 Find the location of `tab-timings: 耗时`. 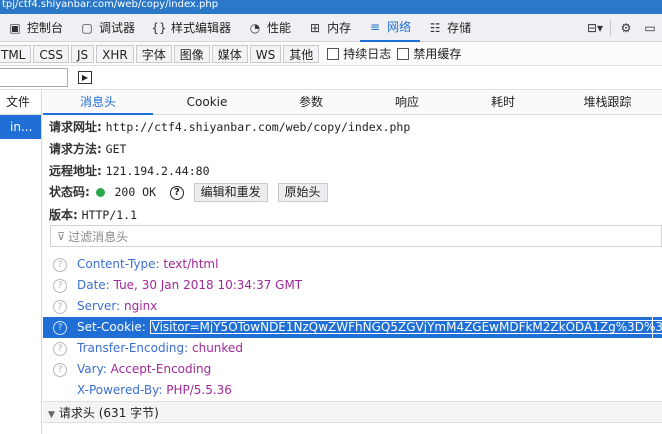

tab-timings: 耗时 is located at coordinates (503, 102).